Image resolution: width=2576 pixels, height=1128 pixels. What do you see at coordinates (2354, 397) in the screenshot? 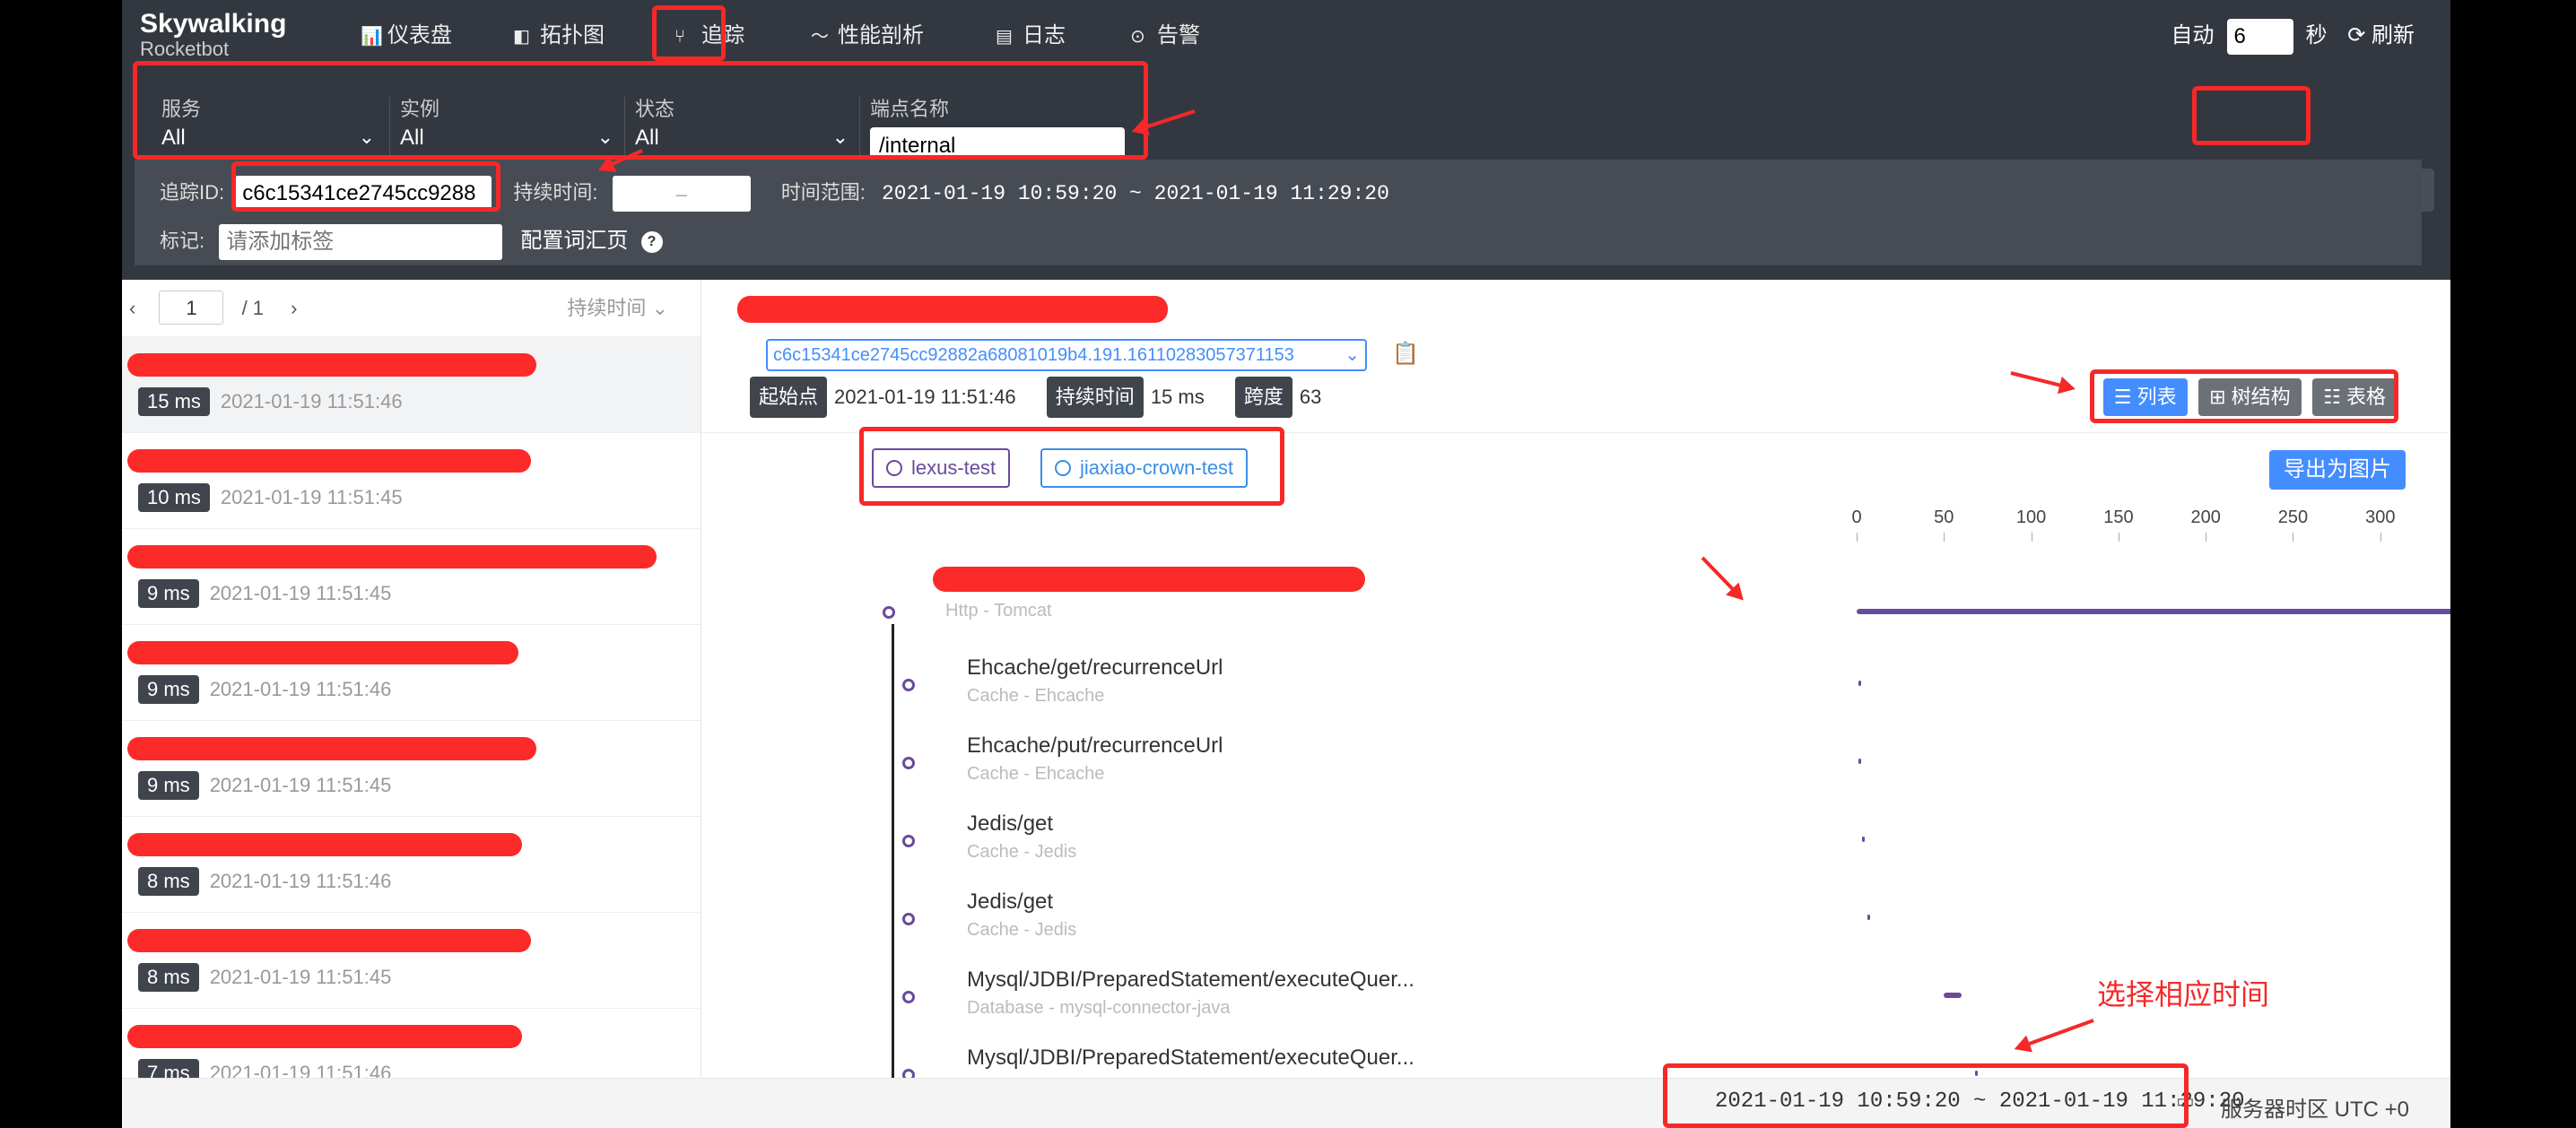
I see `table-view-button: ☷ 表格` at bounding box center [2354, 397].